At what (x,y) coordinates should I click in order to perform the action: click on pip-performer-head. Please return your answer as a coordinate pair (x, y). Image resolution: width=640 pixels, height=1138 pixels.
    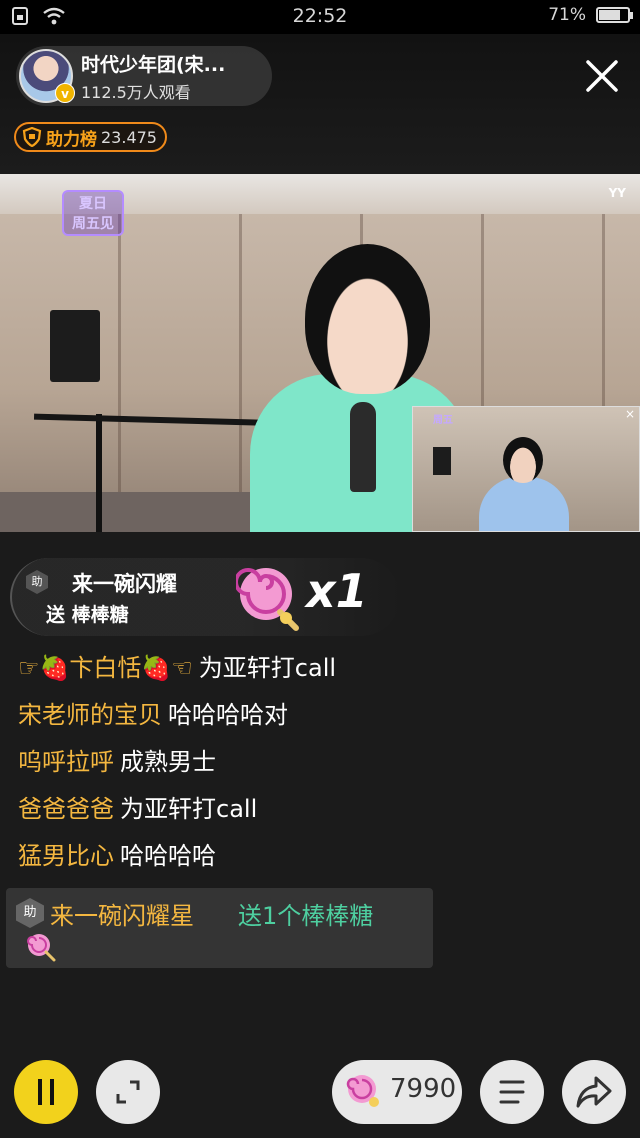
    Looking at the image, I should click on (523, 460).